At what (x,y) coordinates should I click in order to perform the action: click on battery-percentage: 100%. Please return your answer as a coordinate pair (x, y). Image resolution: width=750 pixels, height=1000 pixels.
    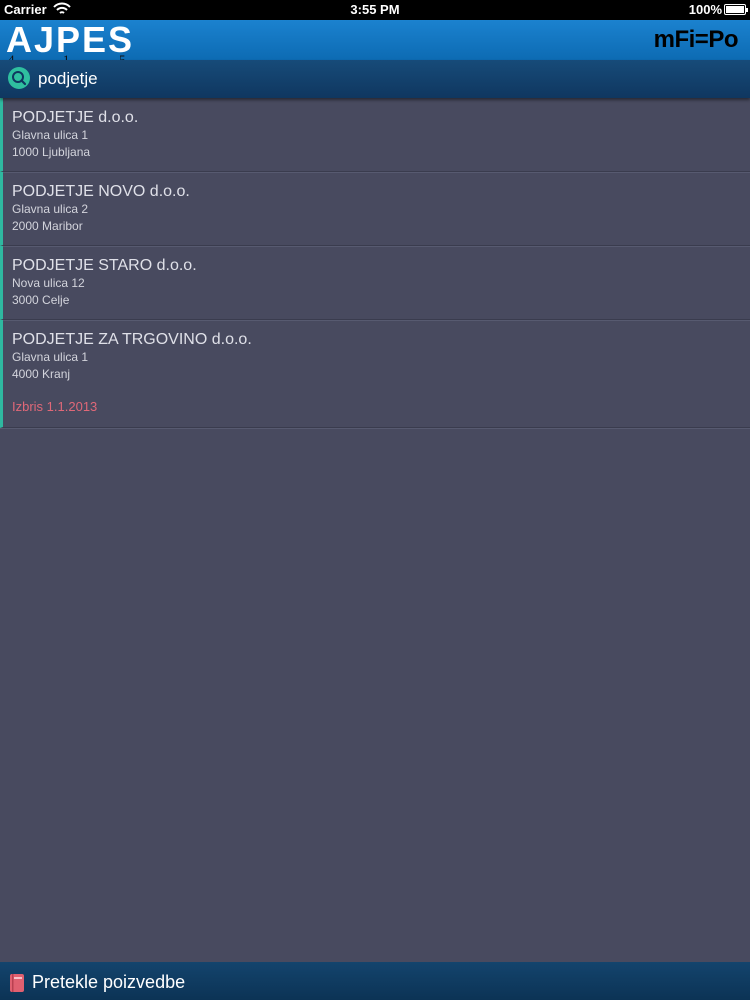
    Looking at the image, I should click on (705, 9).